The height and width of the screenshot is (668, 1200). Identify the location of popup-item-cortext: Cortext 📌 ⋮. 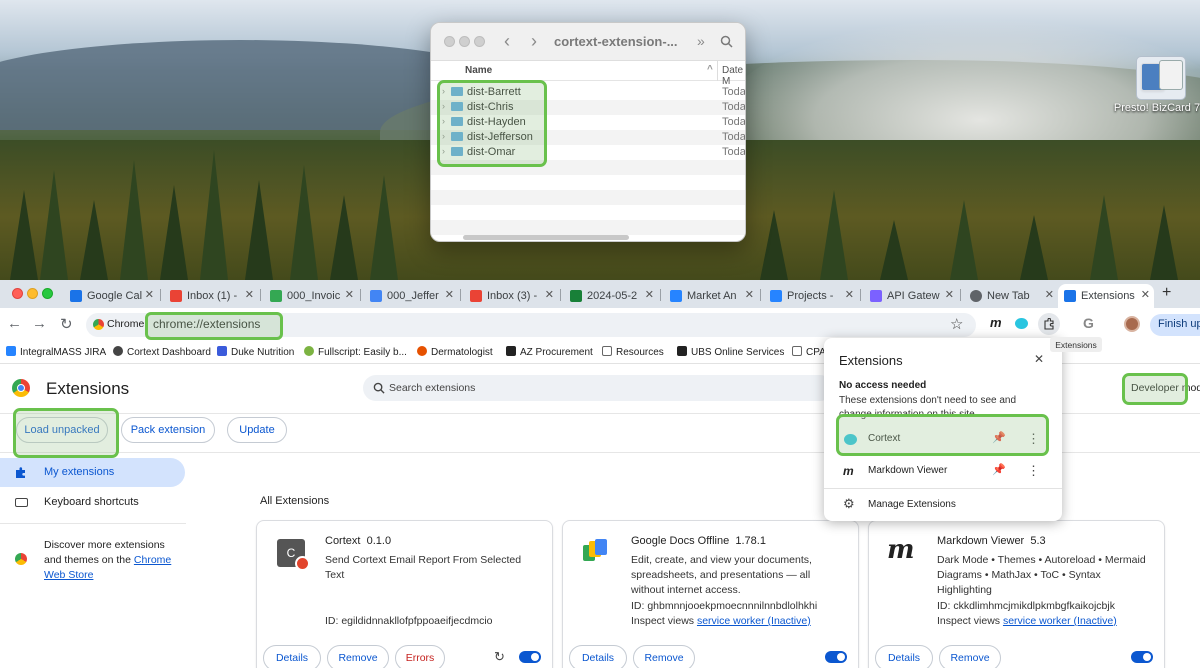
(943, 439).